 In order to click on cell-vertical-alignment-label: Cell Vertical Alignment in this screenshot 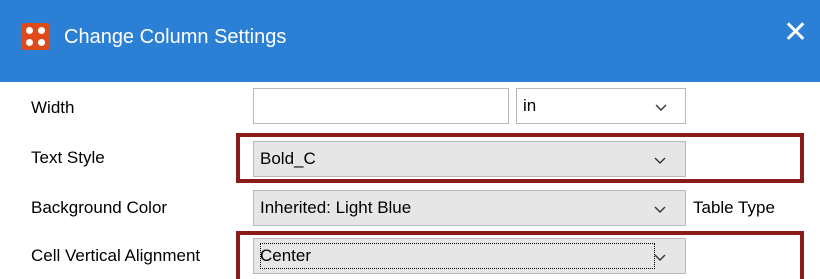, I will do `click(116, 255)`.